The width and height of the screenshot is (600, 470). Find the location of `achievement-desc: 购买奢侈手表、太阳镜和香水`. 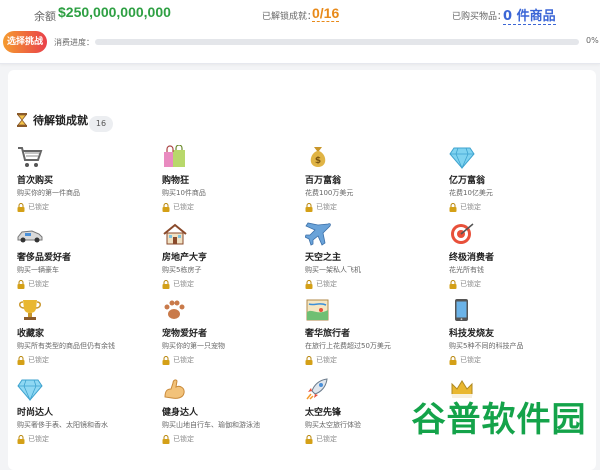

achievement-desc: 购买奢侈手表、太阳镜和香水 is located at coordinates (62, 425).